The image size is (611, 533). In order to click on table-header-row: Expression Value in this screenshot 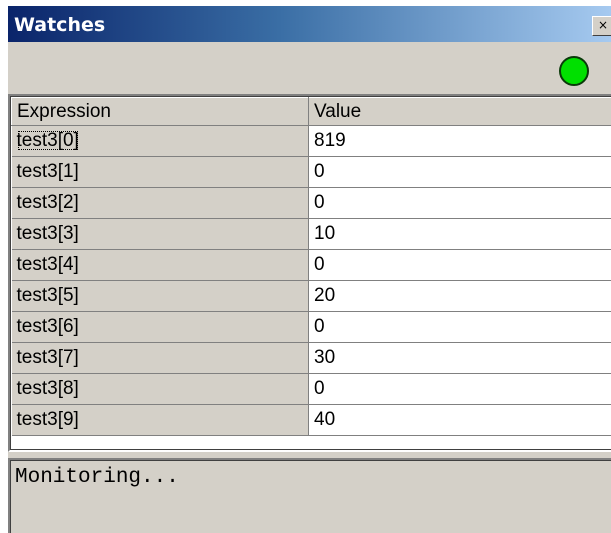, I will do `click(311, 111)`.